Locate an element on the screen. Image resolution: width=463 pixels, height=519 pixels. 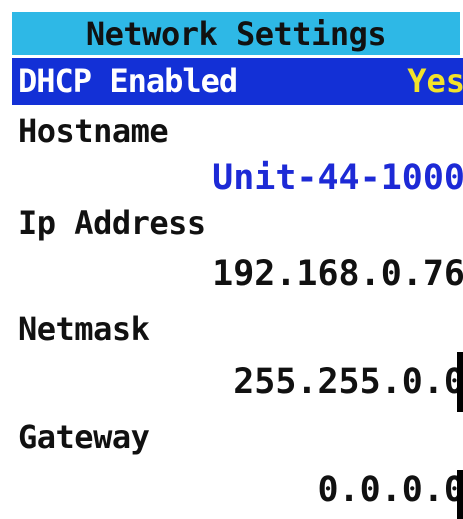
hostname-label: Hostname is located at coordinates (93, 131).